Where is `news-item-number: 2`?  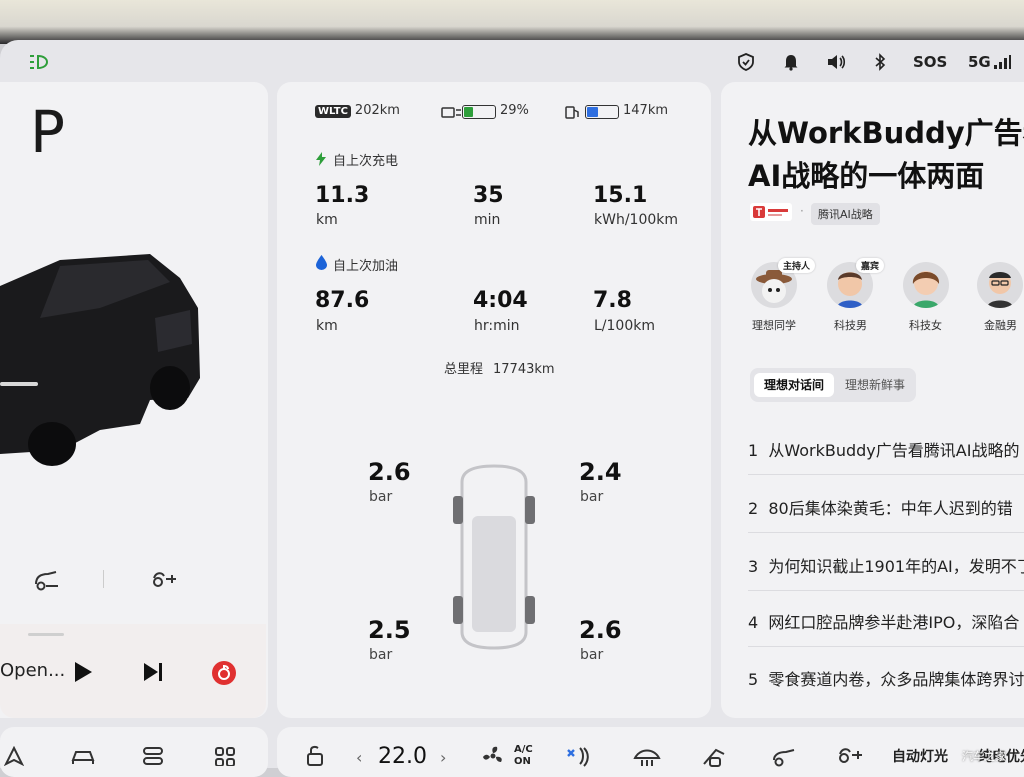 news-item-number: 2 is located at coordinates (753, 508).